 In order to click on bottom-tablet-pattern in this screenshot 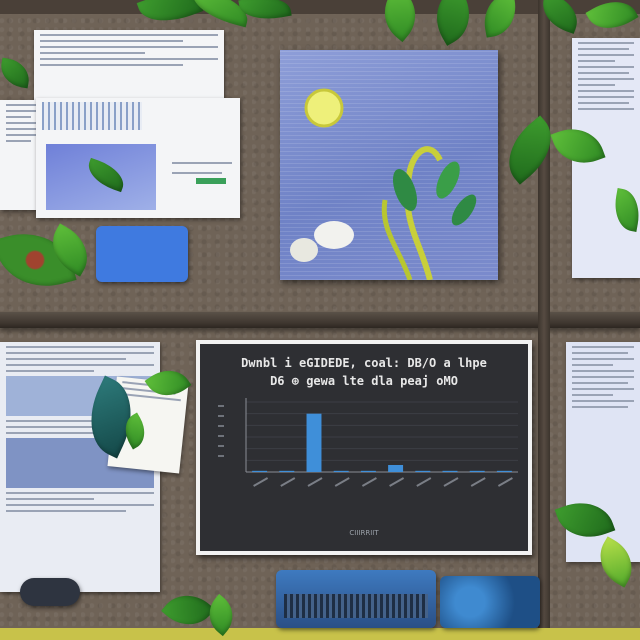, I will do `click(490, 602)`.